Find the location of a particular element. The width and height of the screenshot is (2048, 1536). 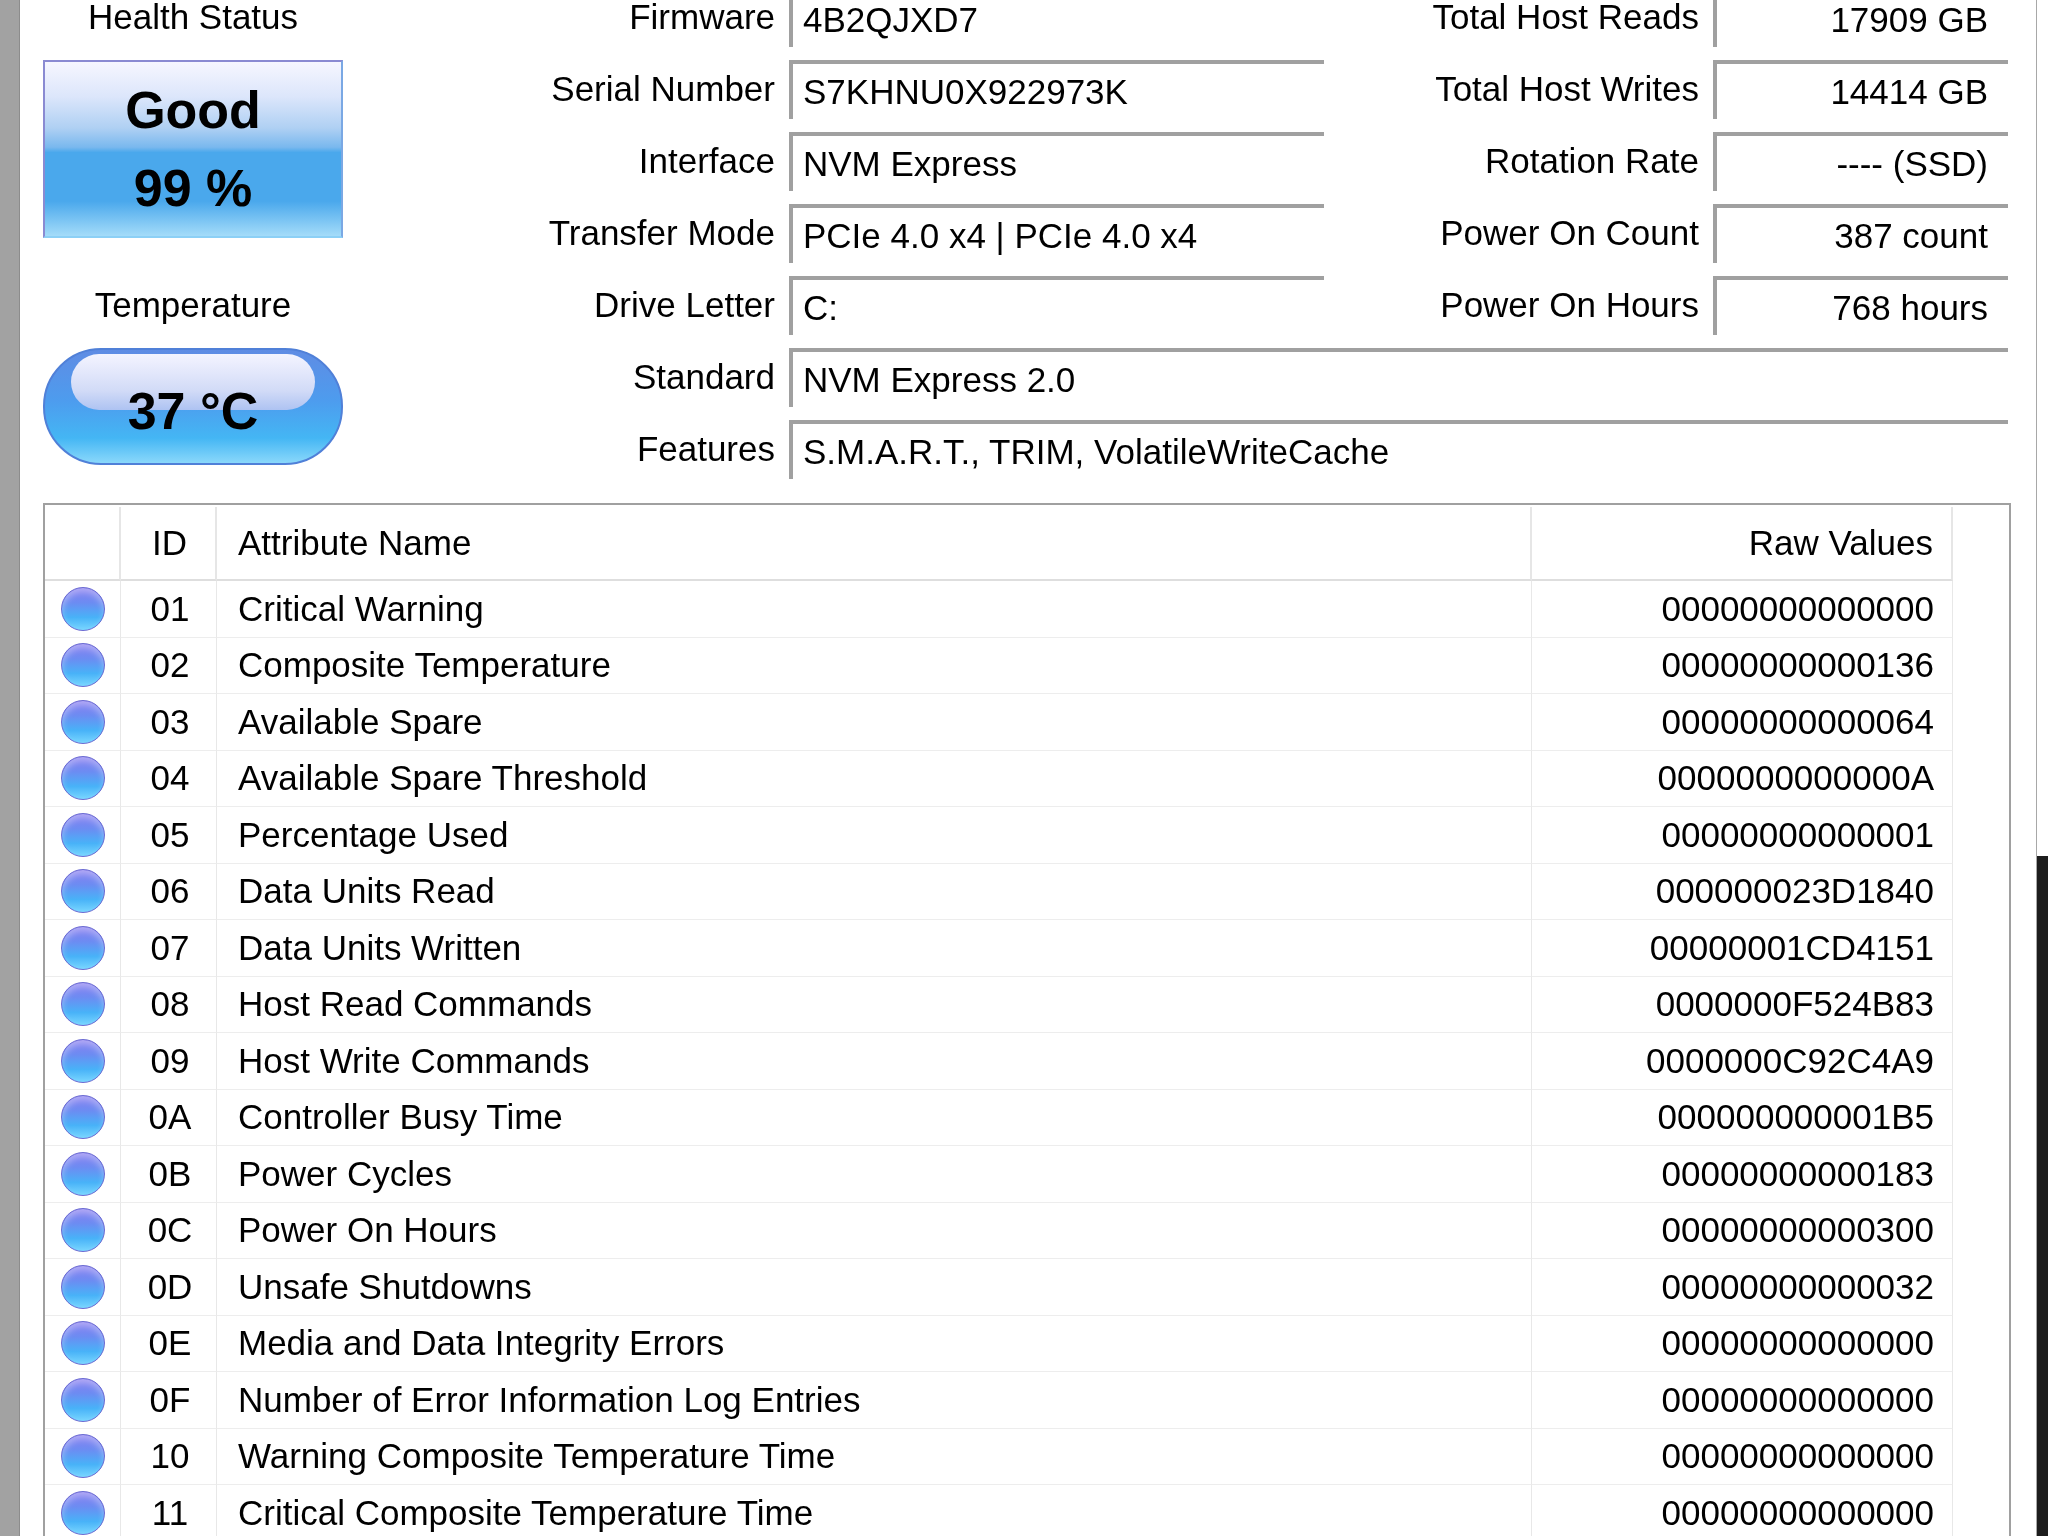

field-label: Power On Count is located at coordinates (1569, 233).